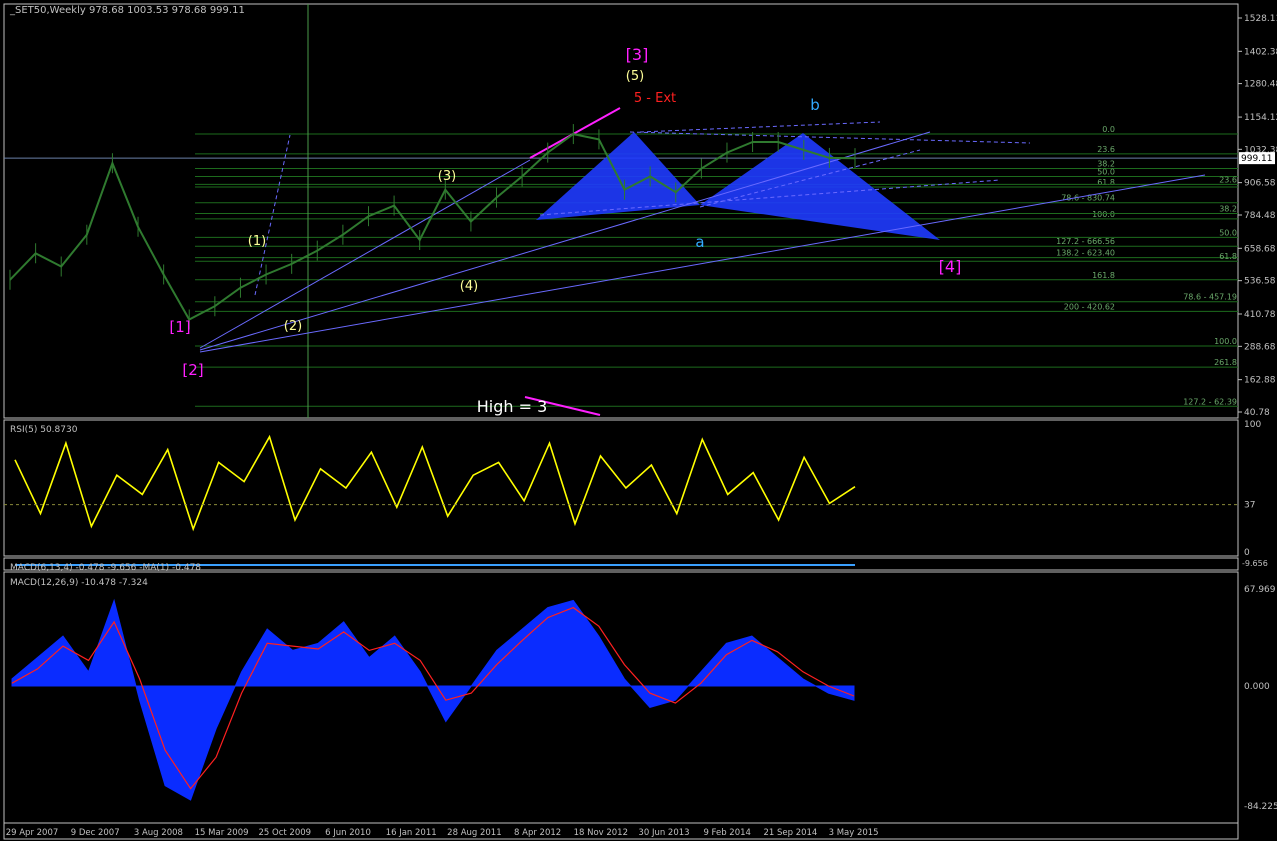 The height and width of the screenshot is (841, 1277). I want to click on wave-label: (2), so click(293, 326).